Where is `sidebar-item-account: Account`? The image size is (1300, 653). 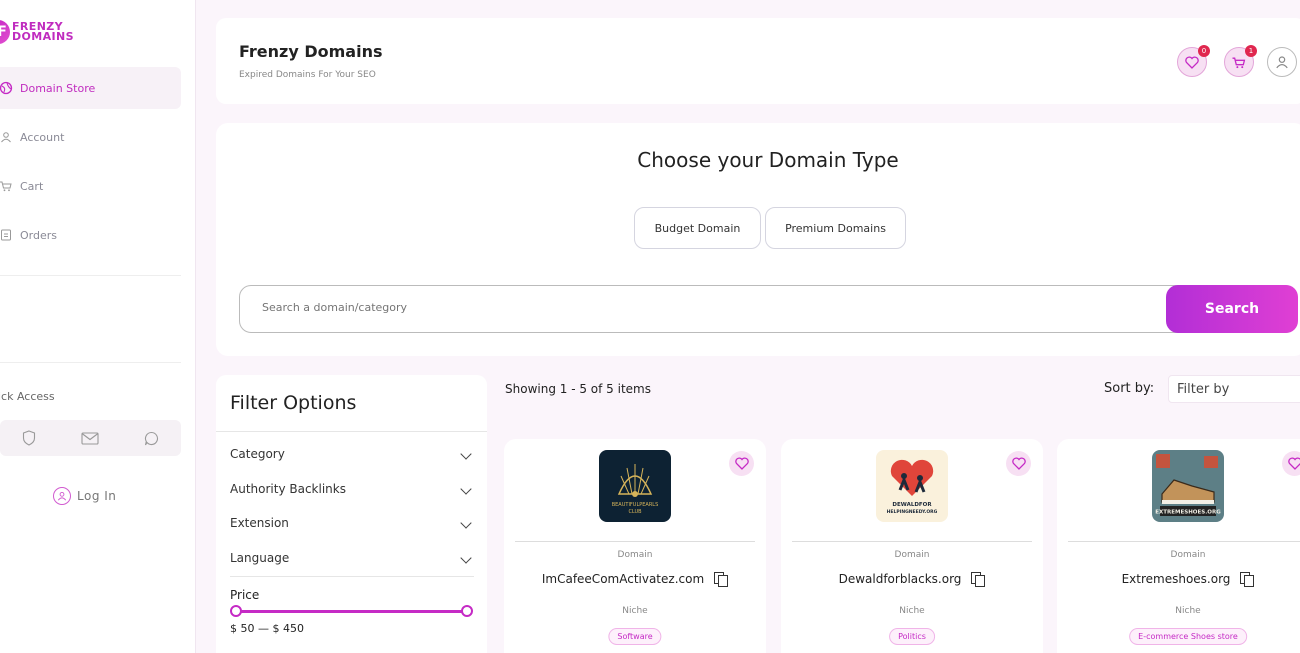 sidebar-item-account: Account is located at coordinates (90, 137).